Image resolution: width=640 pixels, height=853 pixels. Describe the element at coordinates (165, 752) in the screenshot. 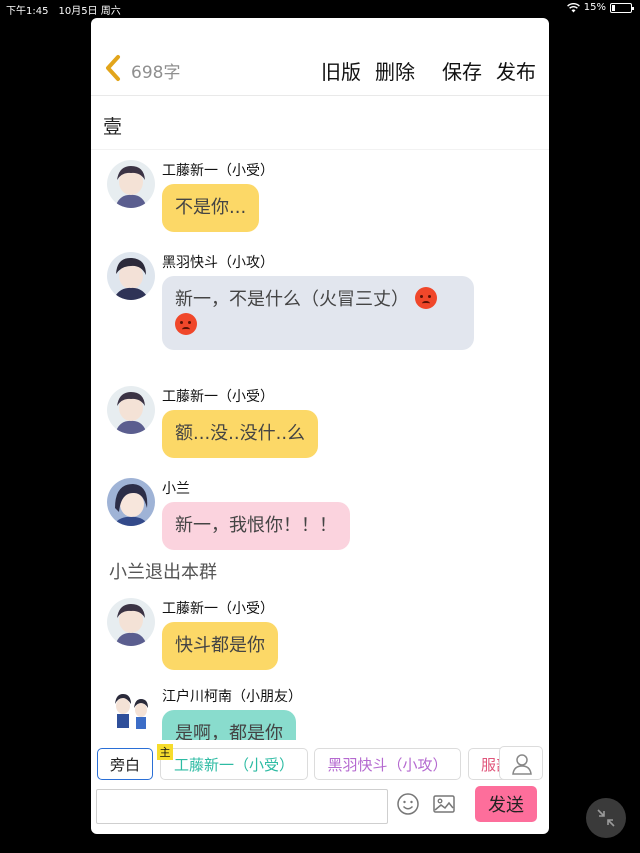

I see `main-role-badge: 主` at that location.